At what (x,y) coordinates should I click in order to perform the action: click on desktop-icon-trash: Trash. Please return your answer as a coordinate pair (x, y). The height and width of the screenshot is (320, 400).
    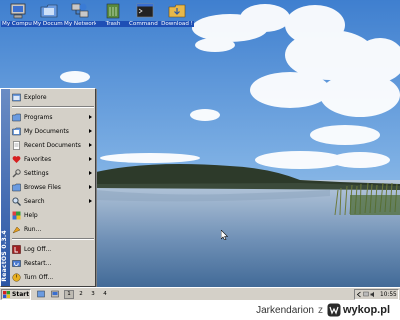
    Looking at the image, I should click on (113, 15).